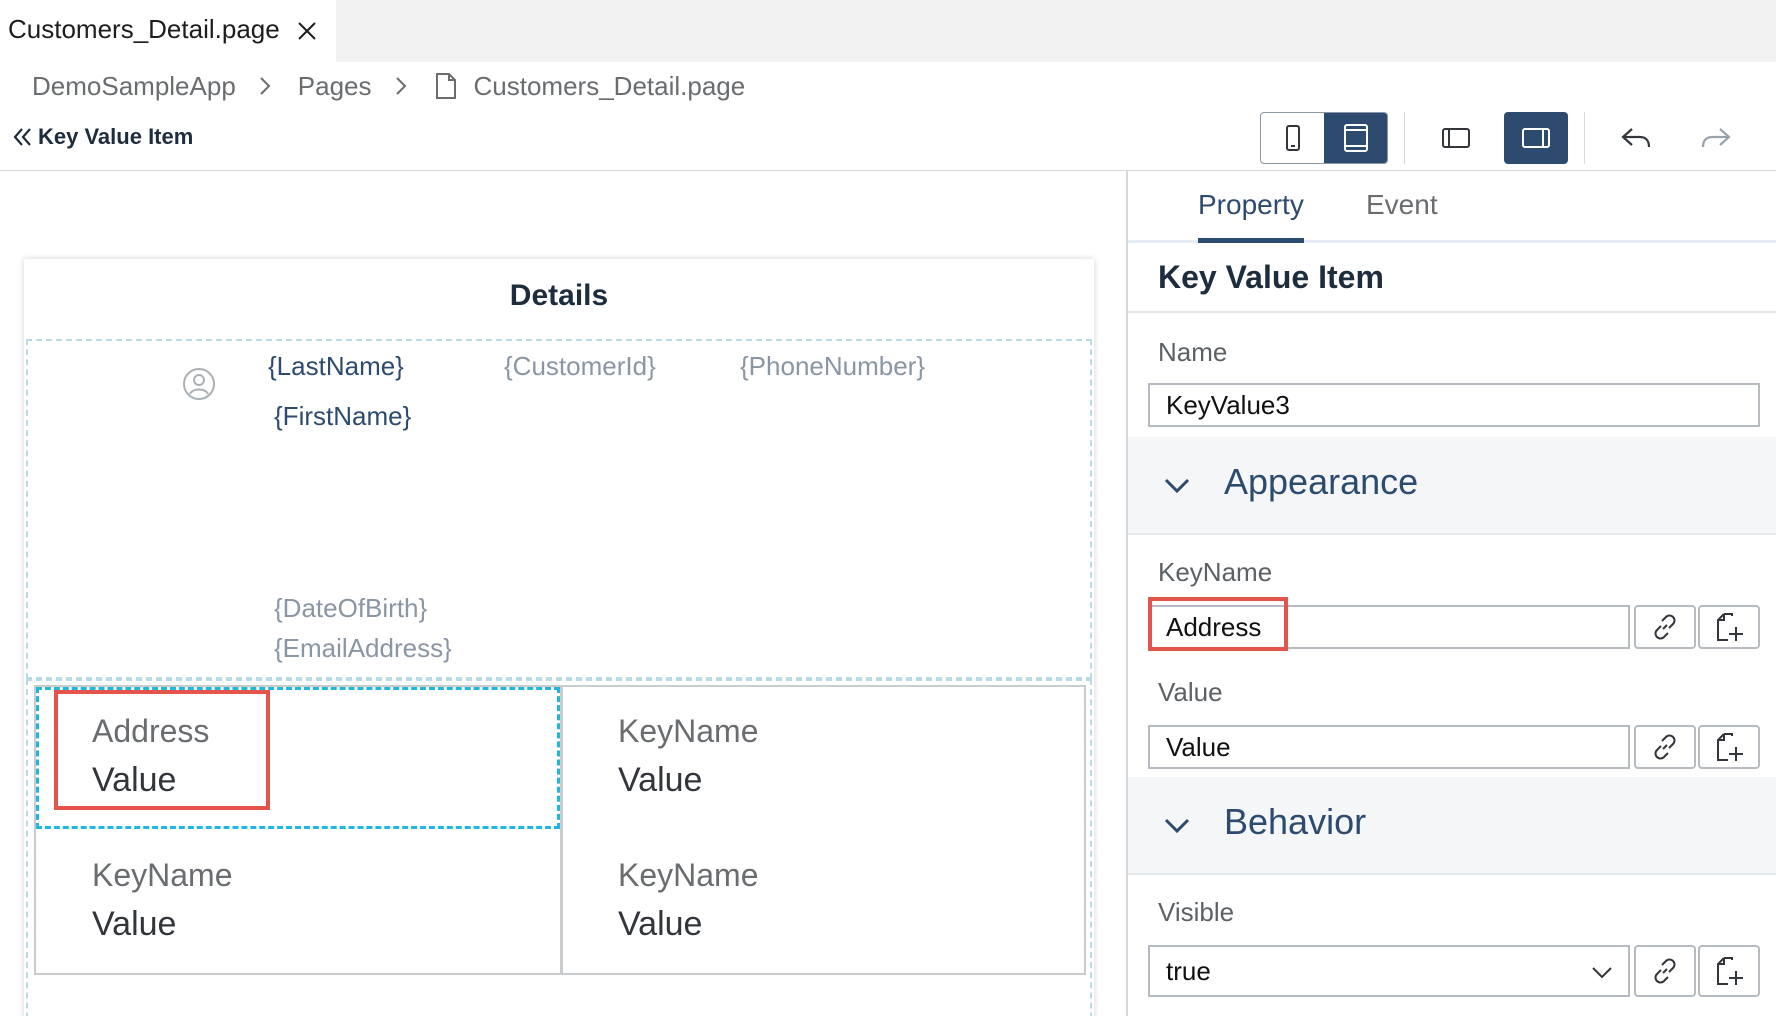  I want to click on panel-left-icon, so click(1456, 138).